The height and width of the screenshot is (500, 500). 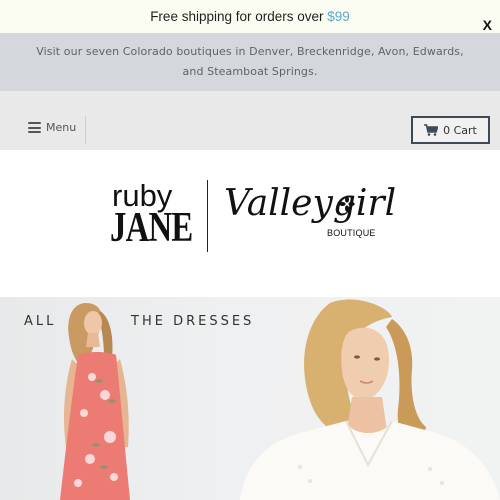 I want to click on cart-label: 0 Cart, so click(x=460, y=130).